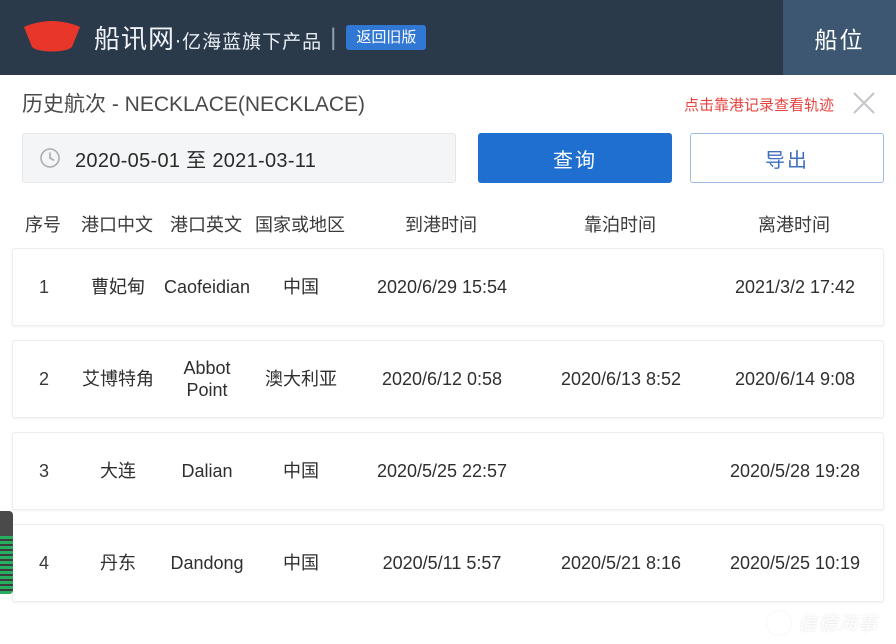 This screenshot has width=896, height=644. Describe the element at coordinates (207, 286) in the screenshot. I see `cell-port-en: Caofeidian` at that location.